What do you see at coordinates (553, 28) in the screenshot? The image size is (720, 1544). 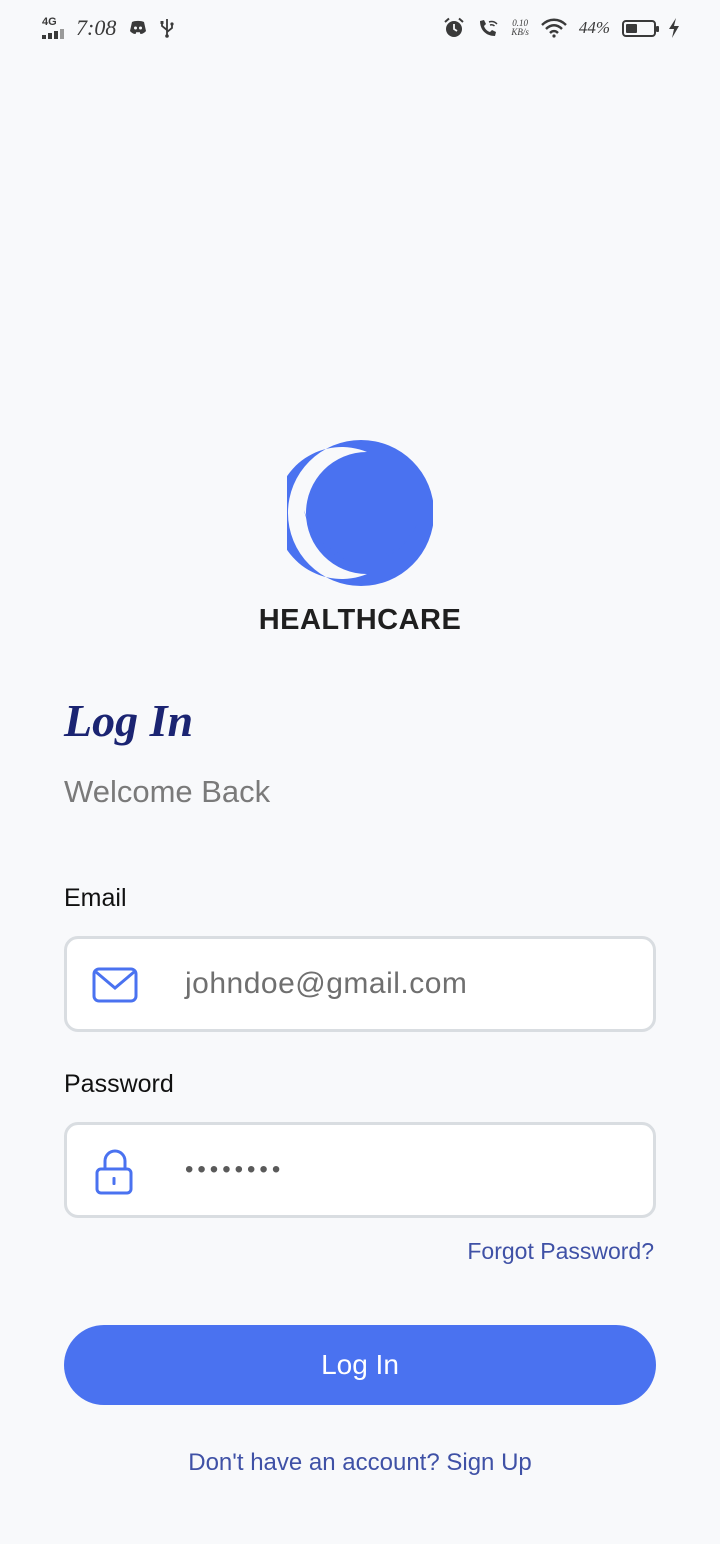 I see `wifi-icon` at bounding box center [553, 28].